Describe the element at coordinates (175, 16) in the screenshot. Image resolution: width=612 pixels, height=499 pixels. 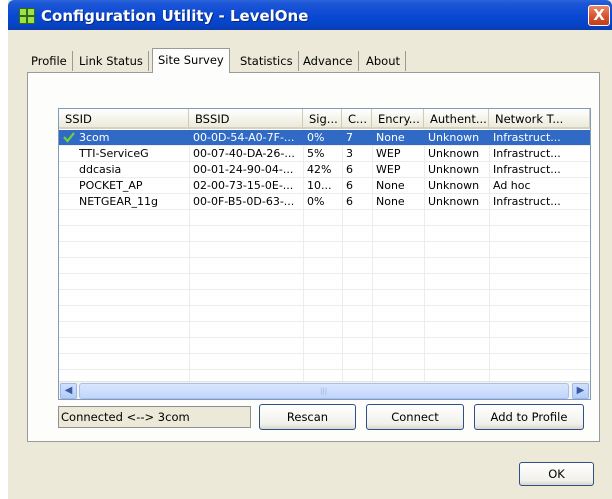
I see `window-title: Configuration Utility - LevelOne` at that location.